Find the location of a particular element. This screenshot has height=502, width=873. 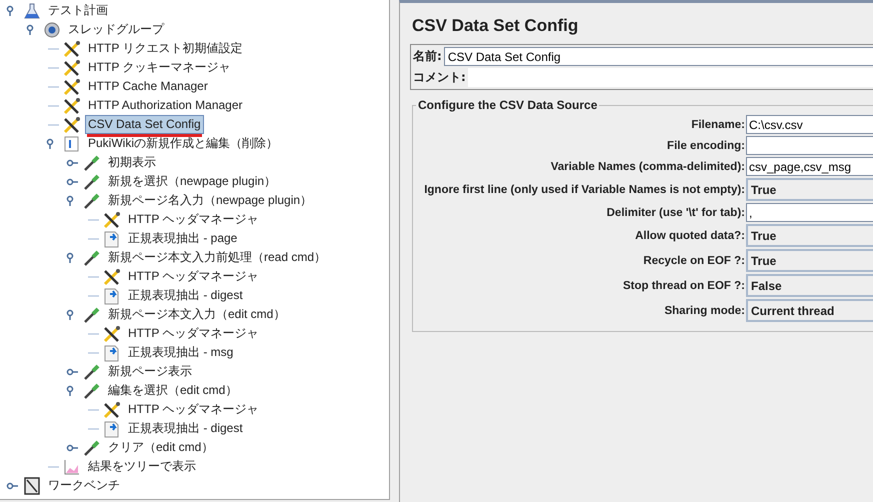

tree-item: クリア（edit cmd） is located at coordinates (160, 447).